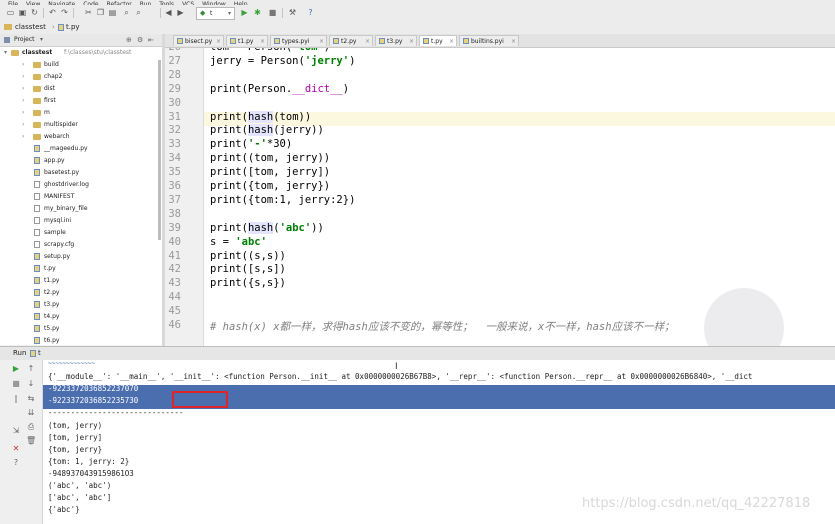 This screenshot has width=835, height=524. I want to click on rerun-icon: ▶, so click(16, 369).